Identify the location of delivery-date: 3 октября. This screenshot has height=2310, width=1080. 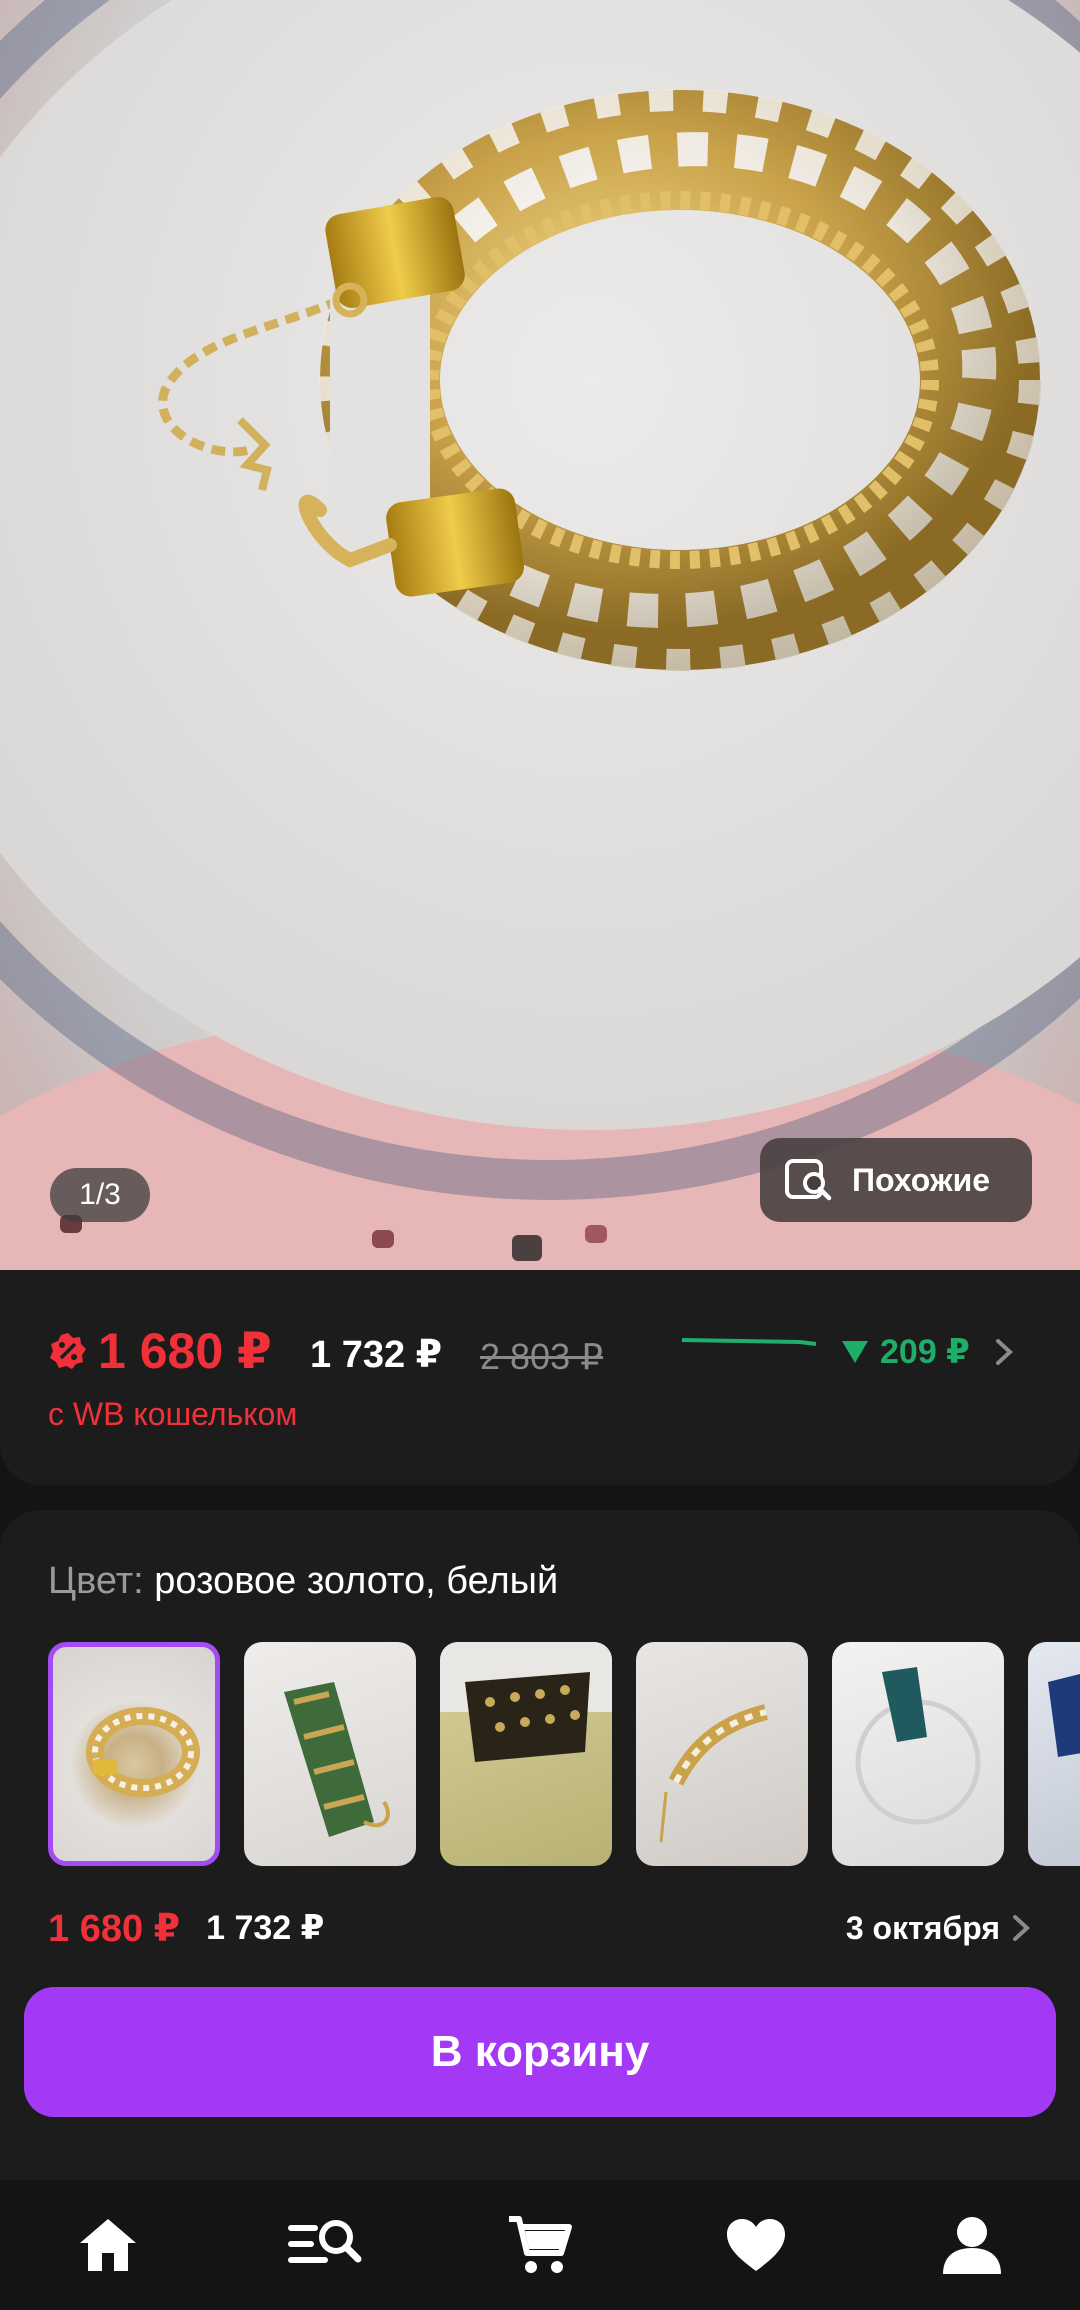
(922, 1927).